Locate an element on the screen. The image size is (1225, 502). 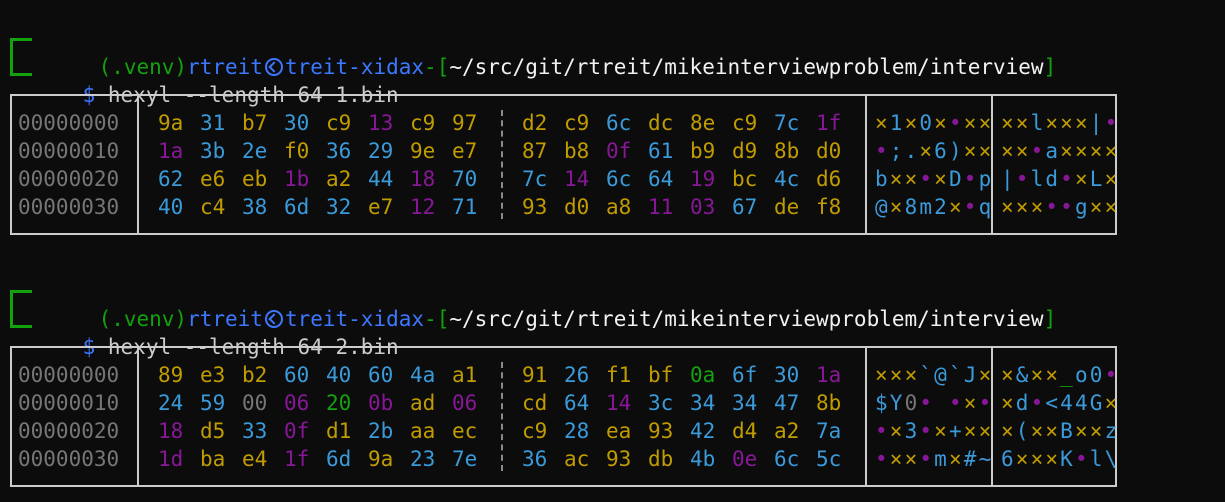
hex-byte: e6 is located at coordinates (213, 179).